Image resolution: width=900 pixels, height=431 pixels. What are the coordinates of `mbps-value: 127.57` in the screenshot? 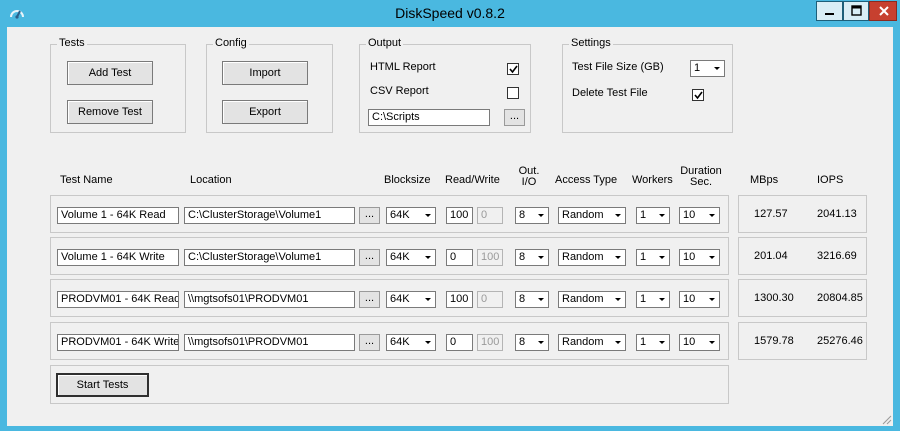 It's located at (771, 214).